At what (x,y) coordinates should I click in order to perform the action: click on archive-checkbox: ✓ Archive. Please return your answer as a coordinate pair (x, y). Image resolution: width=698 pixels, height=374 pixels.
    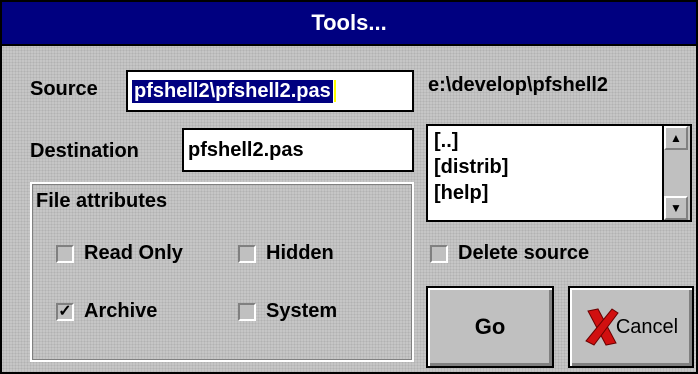
    Looking at the image, I should click on (106, 311).